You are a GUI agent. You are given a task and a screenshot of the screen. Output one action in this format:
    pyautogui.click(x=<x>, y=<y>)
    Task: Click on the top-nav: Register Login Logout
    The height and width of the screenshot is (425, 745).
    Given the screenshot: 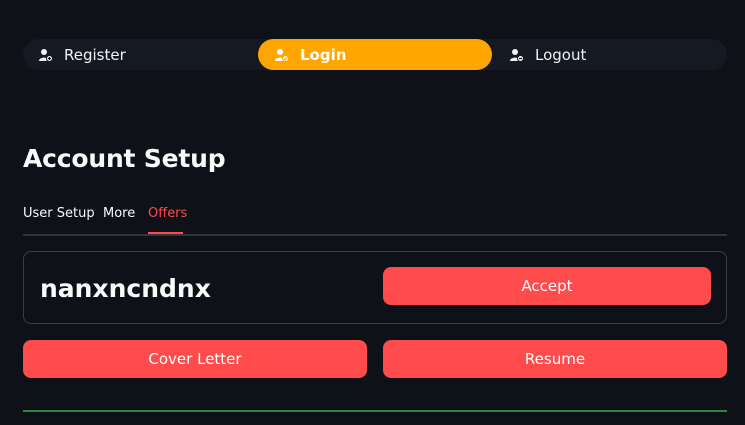 What is the action you would take?
    pyautogui.click(x=375, y=54)
    